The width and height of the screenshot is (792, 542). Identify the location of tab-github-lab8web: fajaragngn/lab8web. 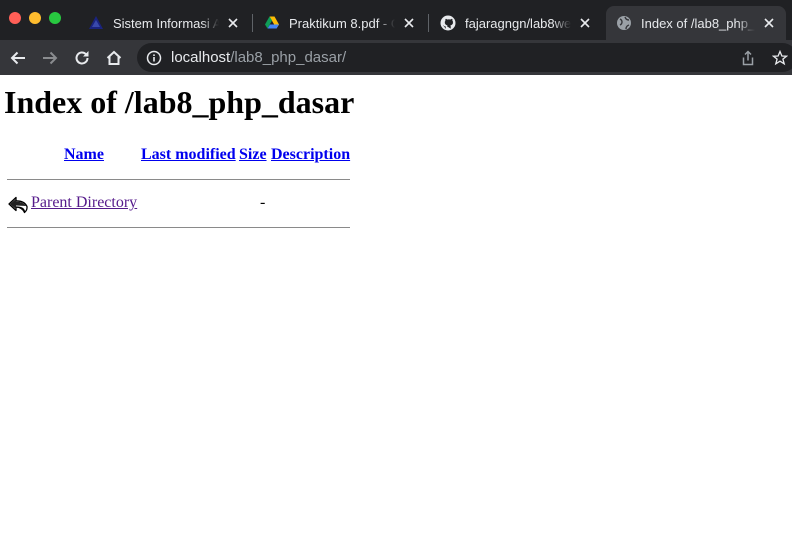
(516, 23).